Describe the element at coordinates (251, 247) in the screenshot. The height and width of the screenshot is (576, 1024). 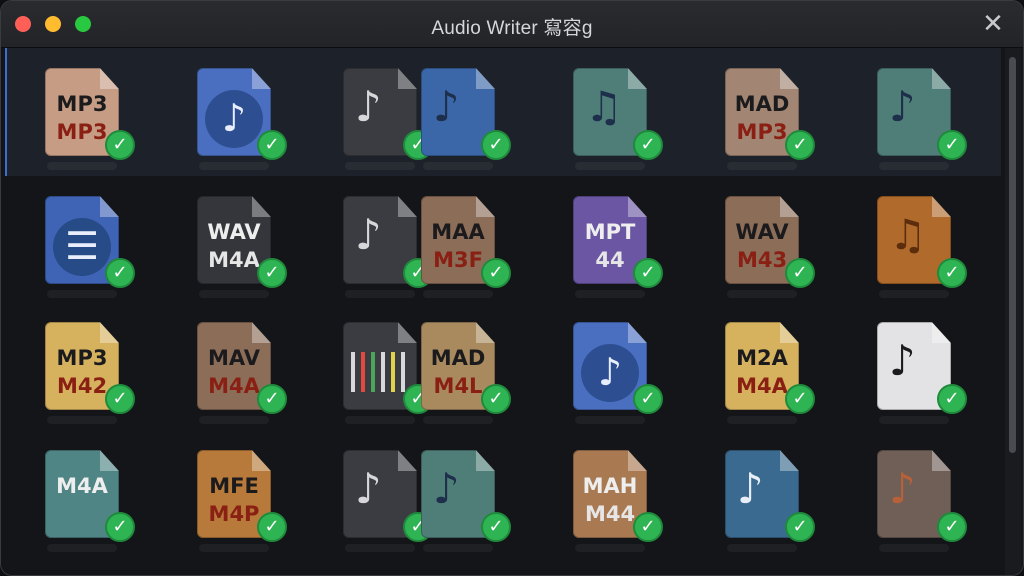
I see `file-tile: WAV M4A ✓` at that location.